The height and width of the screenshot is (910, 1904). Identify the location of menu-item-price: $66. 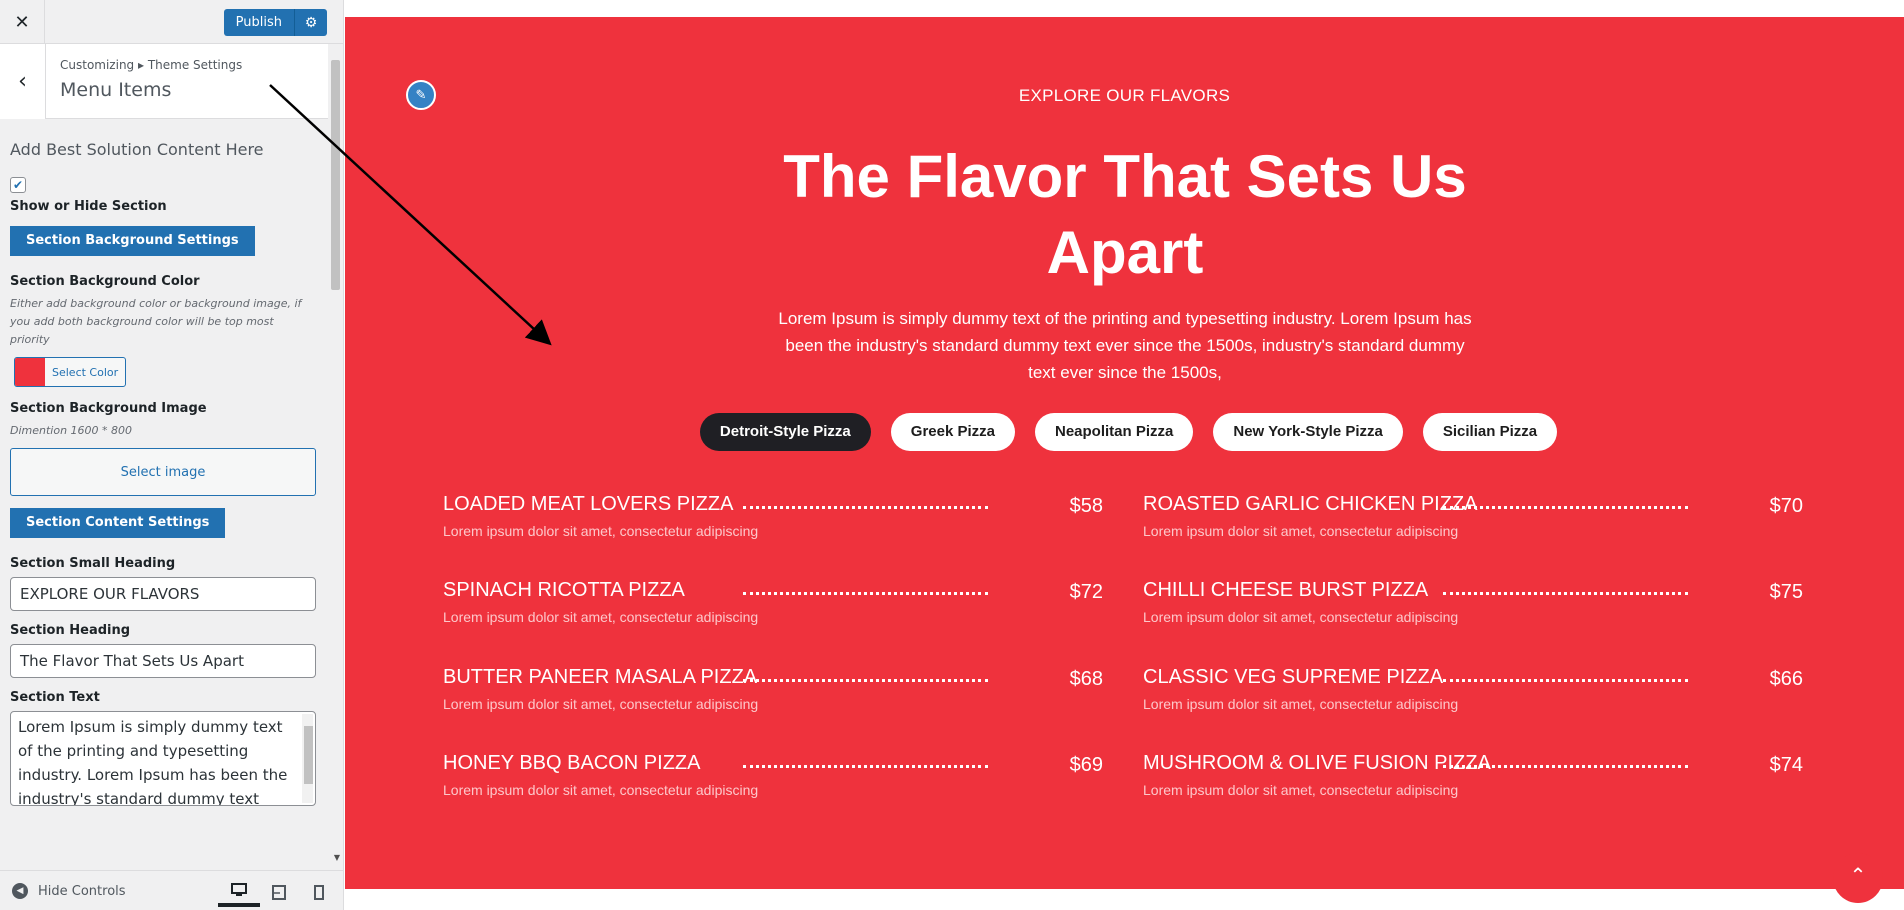
(1786, 679).